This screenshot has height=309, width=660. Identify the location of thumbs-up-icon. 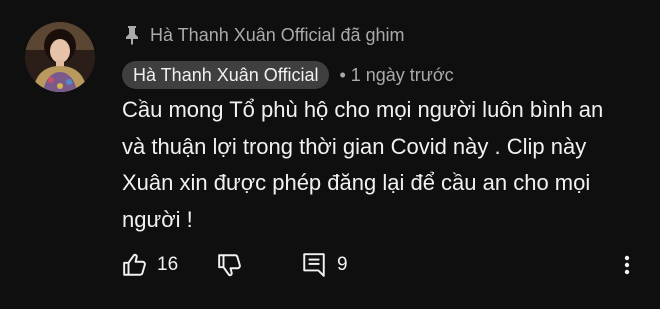
(135, 265).